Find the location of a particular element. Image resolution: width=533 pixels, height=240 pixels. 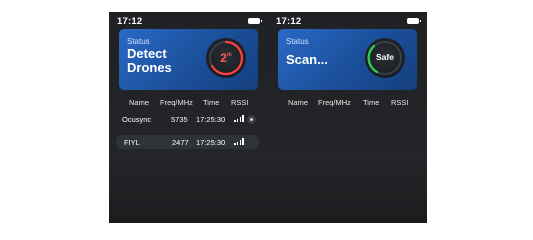

gauge-count-unit: th is located at coordinates (229, 55).